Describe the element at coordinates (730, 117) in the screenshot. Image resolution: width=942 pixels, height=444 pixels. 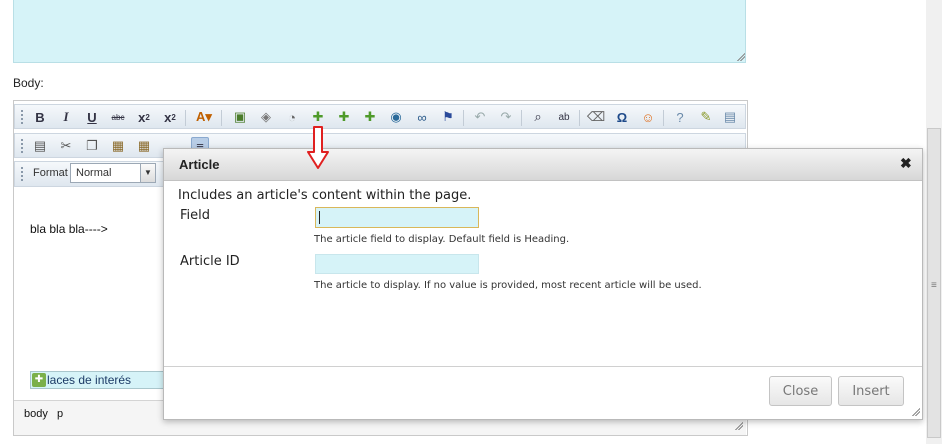
I see `save-icon: ▤` at that location.